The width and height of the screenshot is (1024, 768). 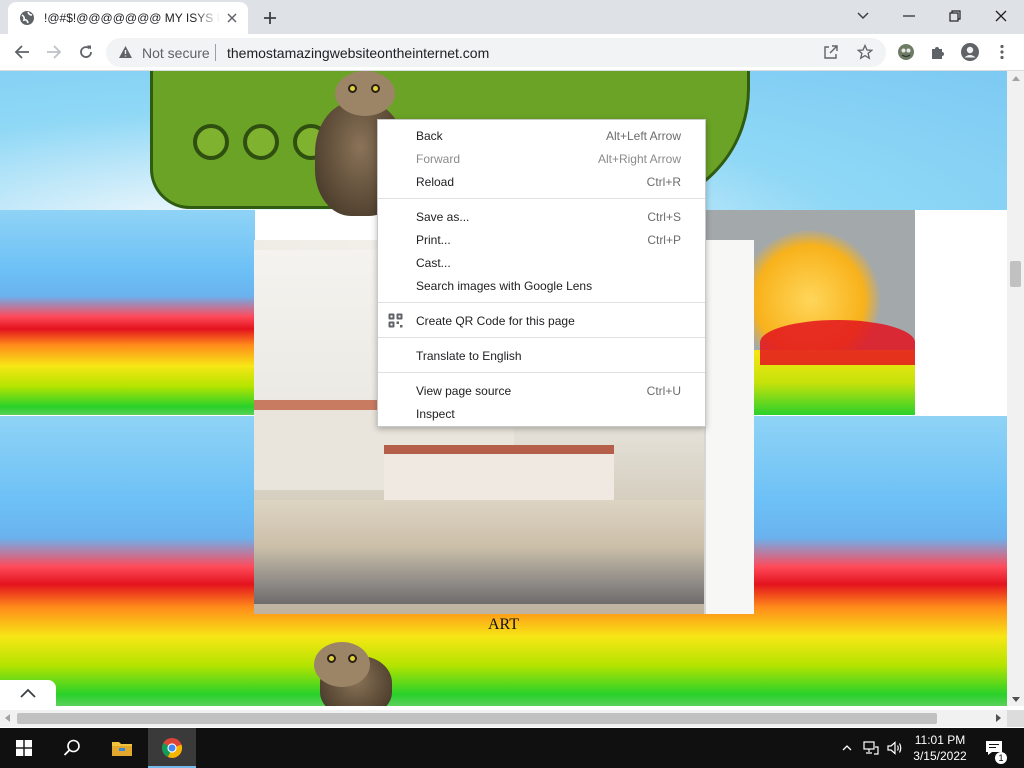 I want to click on globe-icon, so click(x=27, y=18).